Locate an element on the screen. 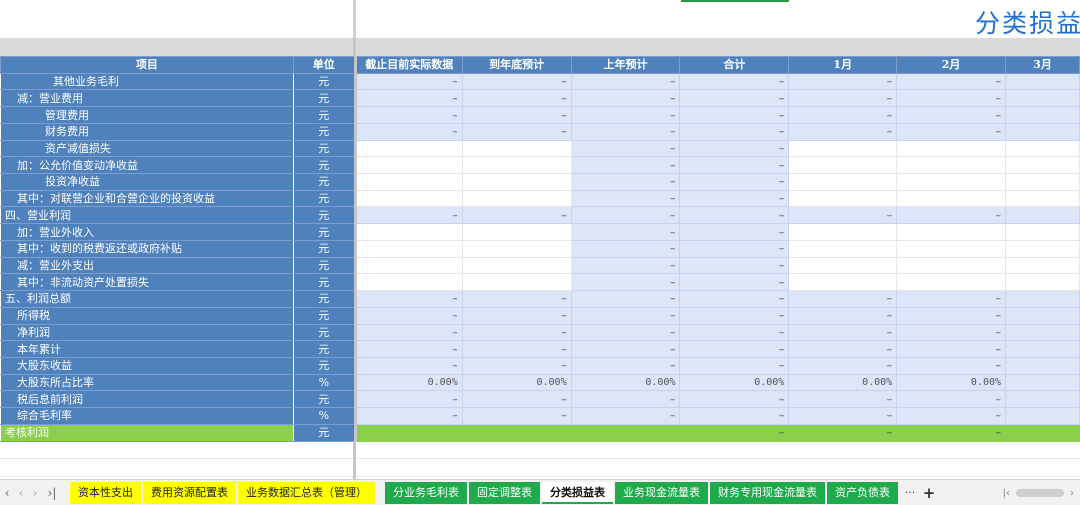 The width and height of the screenshot is (1080, 505). sheet-tab: 财务专用现金流量表 is located at coordinates (767, 492).